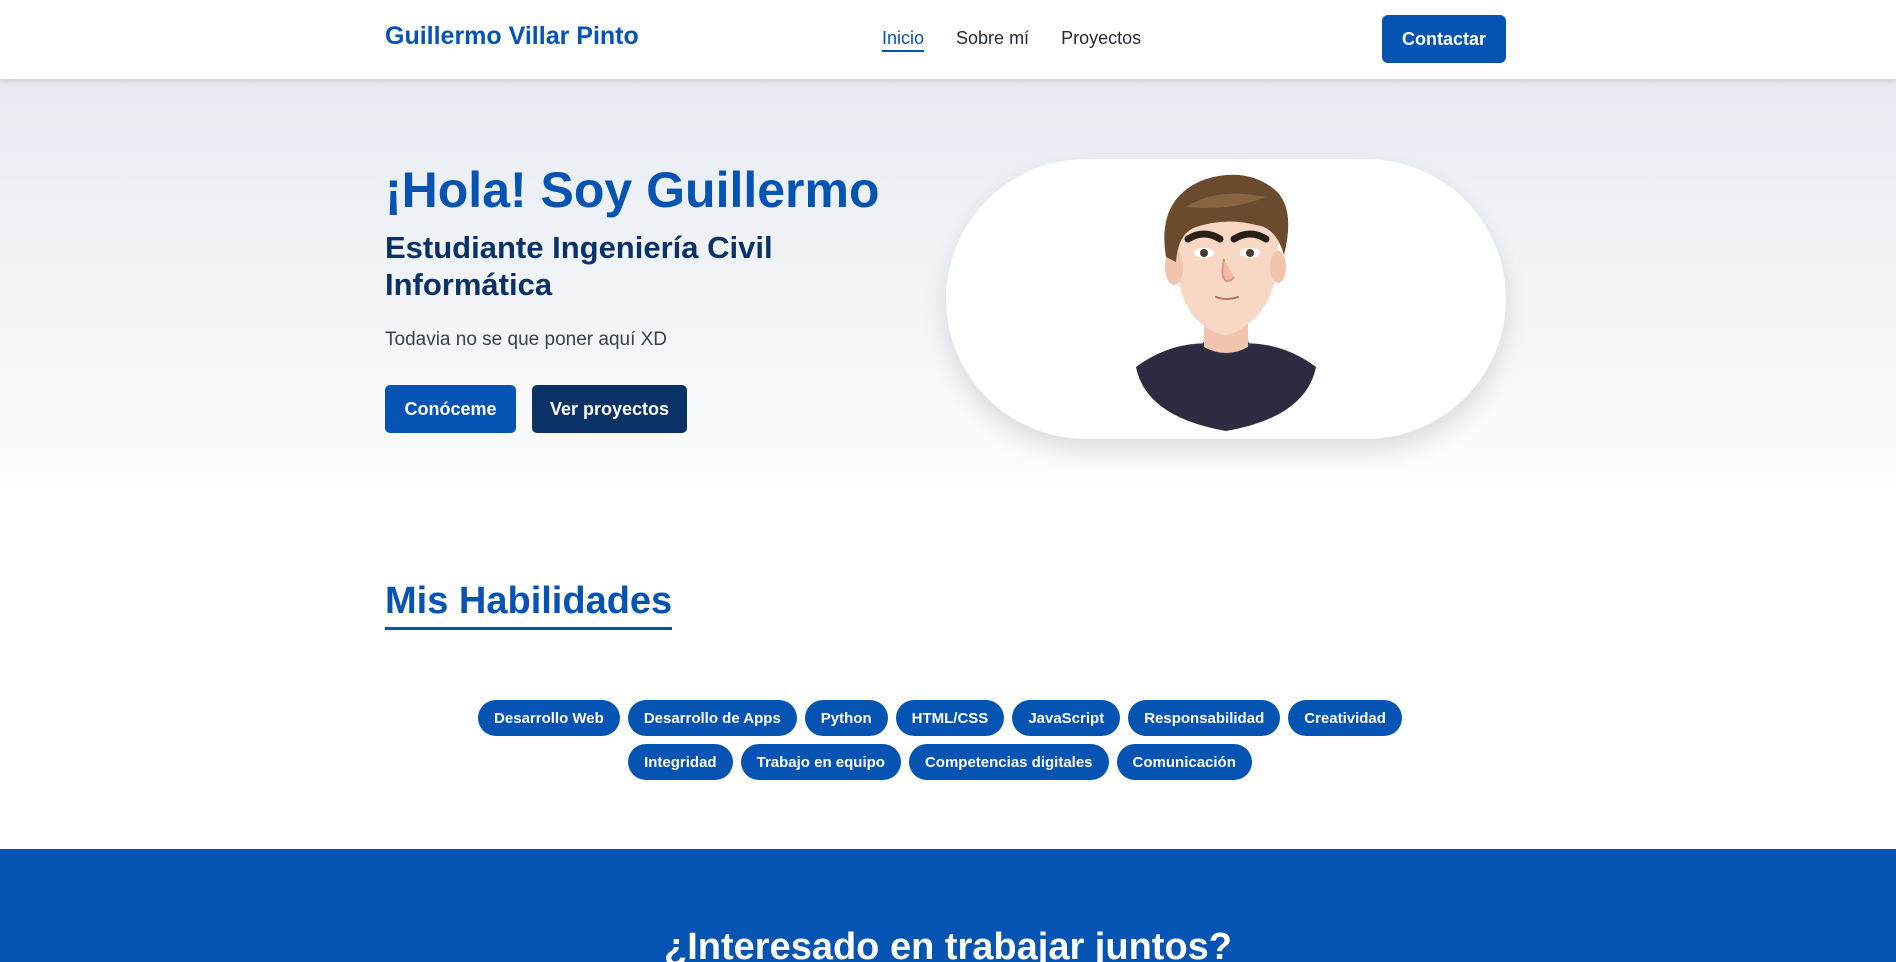 Image resolution: width=1896 pixels, height=962 pixels. What do you see at coordinates (948, 944) in the screenshot?
I see `cta-title: ¿Interesado en trabajar juntos?` at bounding box center [948, 944].